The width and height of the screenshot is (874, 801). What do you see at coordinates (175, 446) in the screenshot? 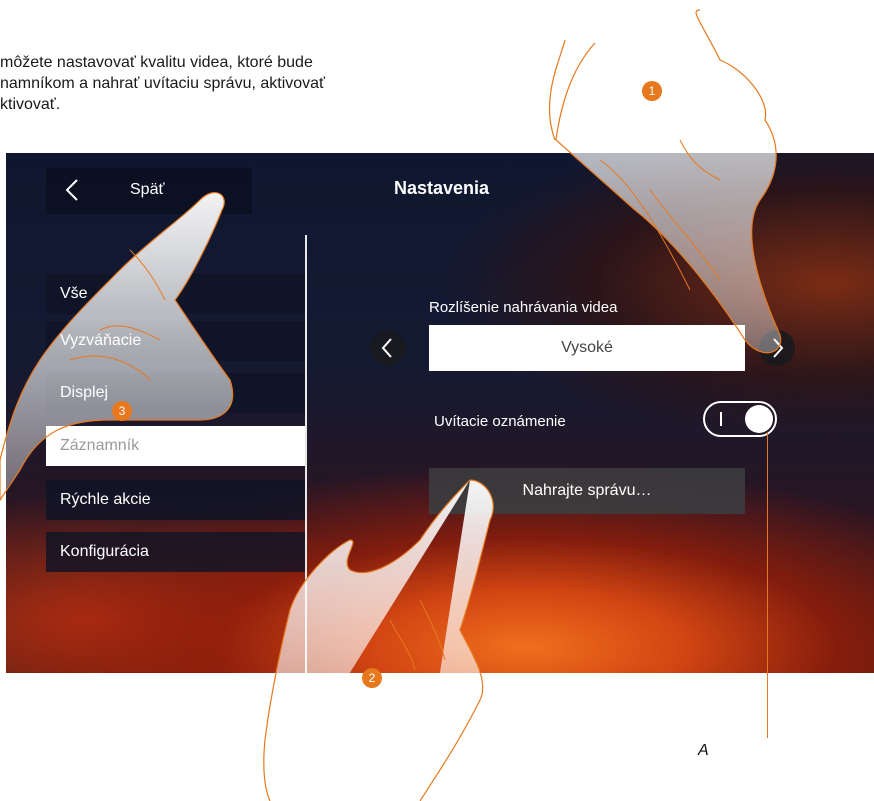
I see `sidebar-item-zaznamnik: Záznamník` at bounding box center [175, 446].